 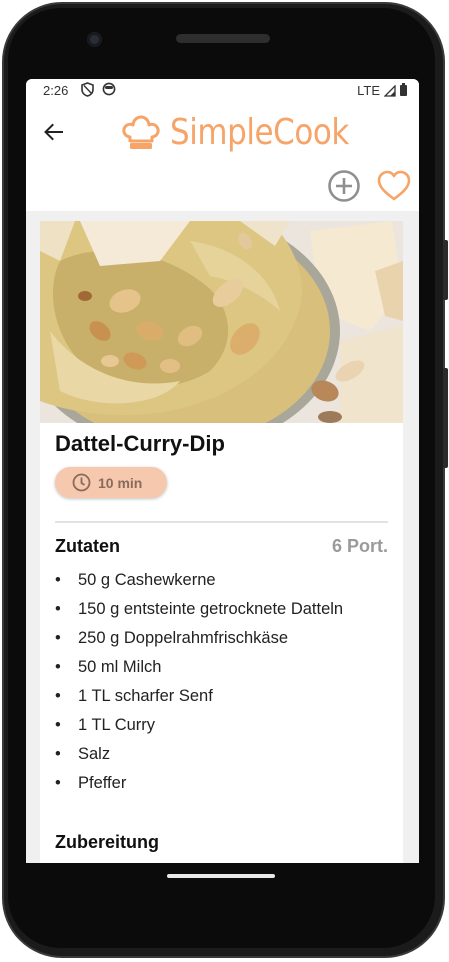 I want to click on heart-outline-icon, so click(x=394, y=185).